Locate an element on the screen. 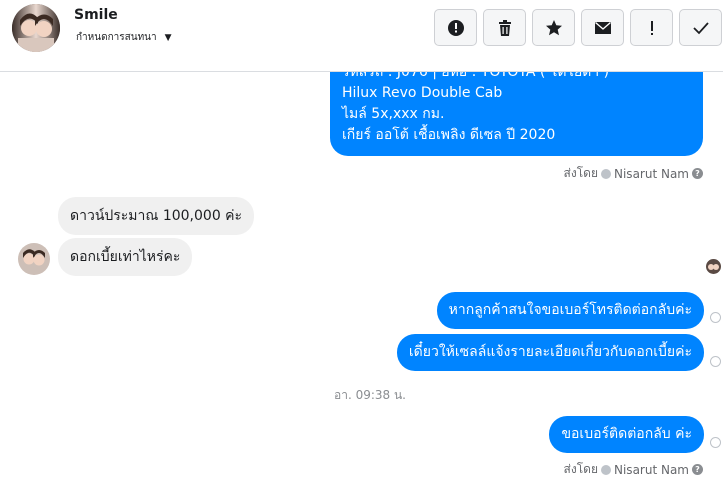 This screenshot has height=496, width=723. message-bubble-outgoing: ขอเบอร์ติดต่อกลับ ค่ะ is located at coordinates (626, 434).